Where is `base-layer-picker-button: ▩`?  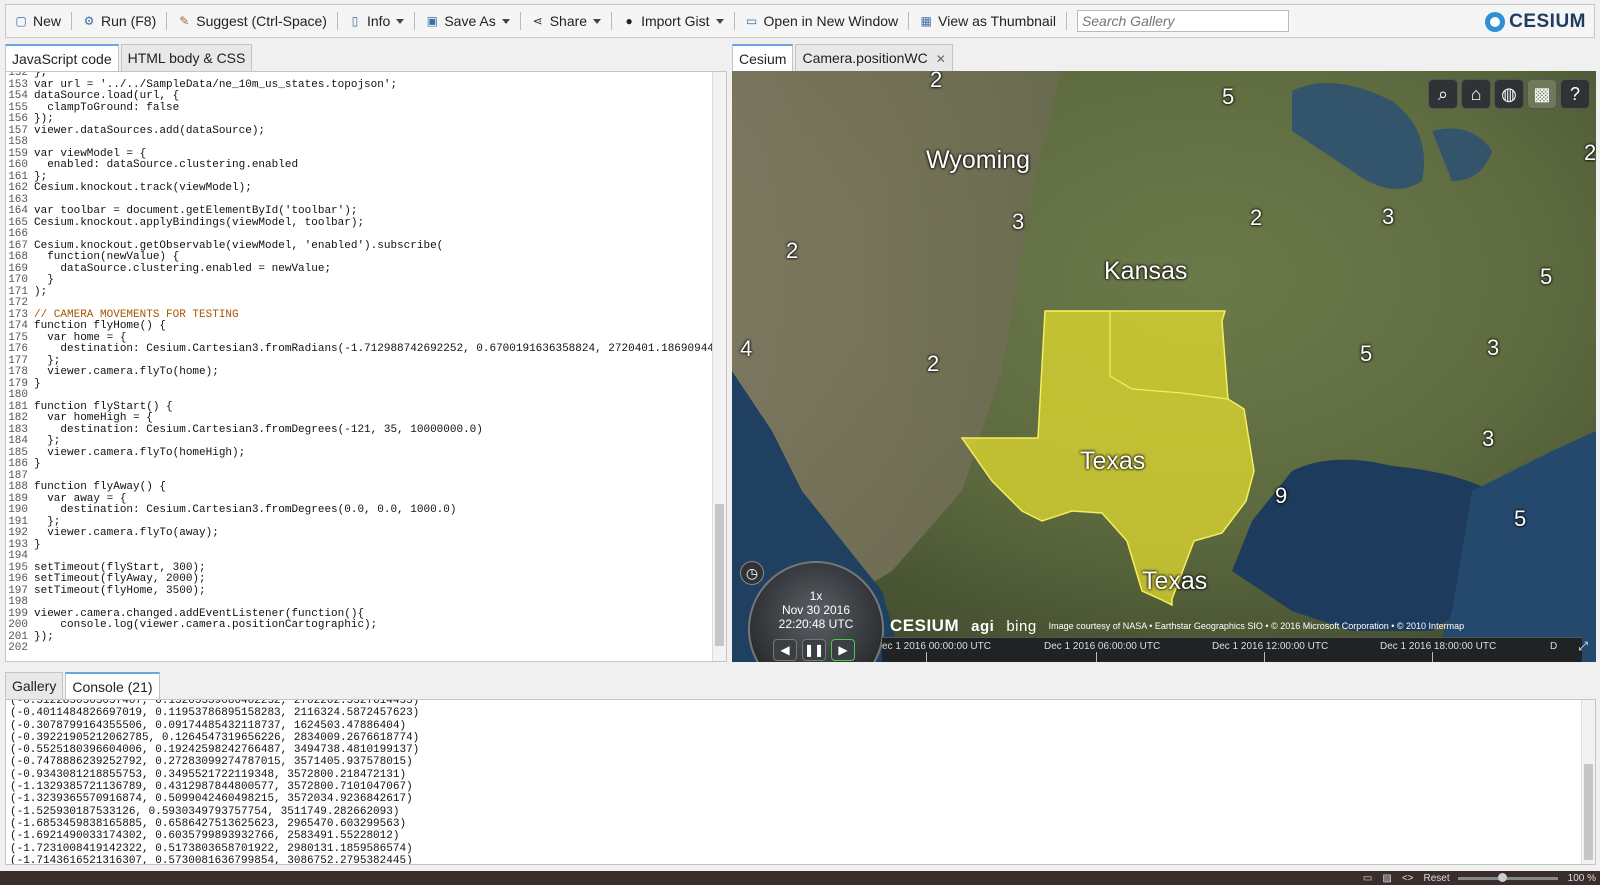 base-layer-picker-button: ▩ is located at coordinates (1542, 94).